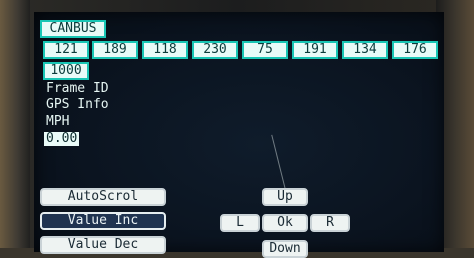 Image resolution: width=474 pixels, height=258 pixels. I want to click on frame-id-label: Frame ID, so click(77, 88).